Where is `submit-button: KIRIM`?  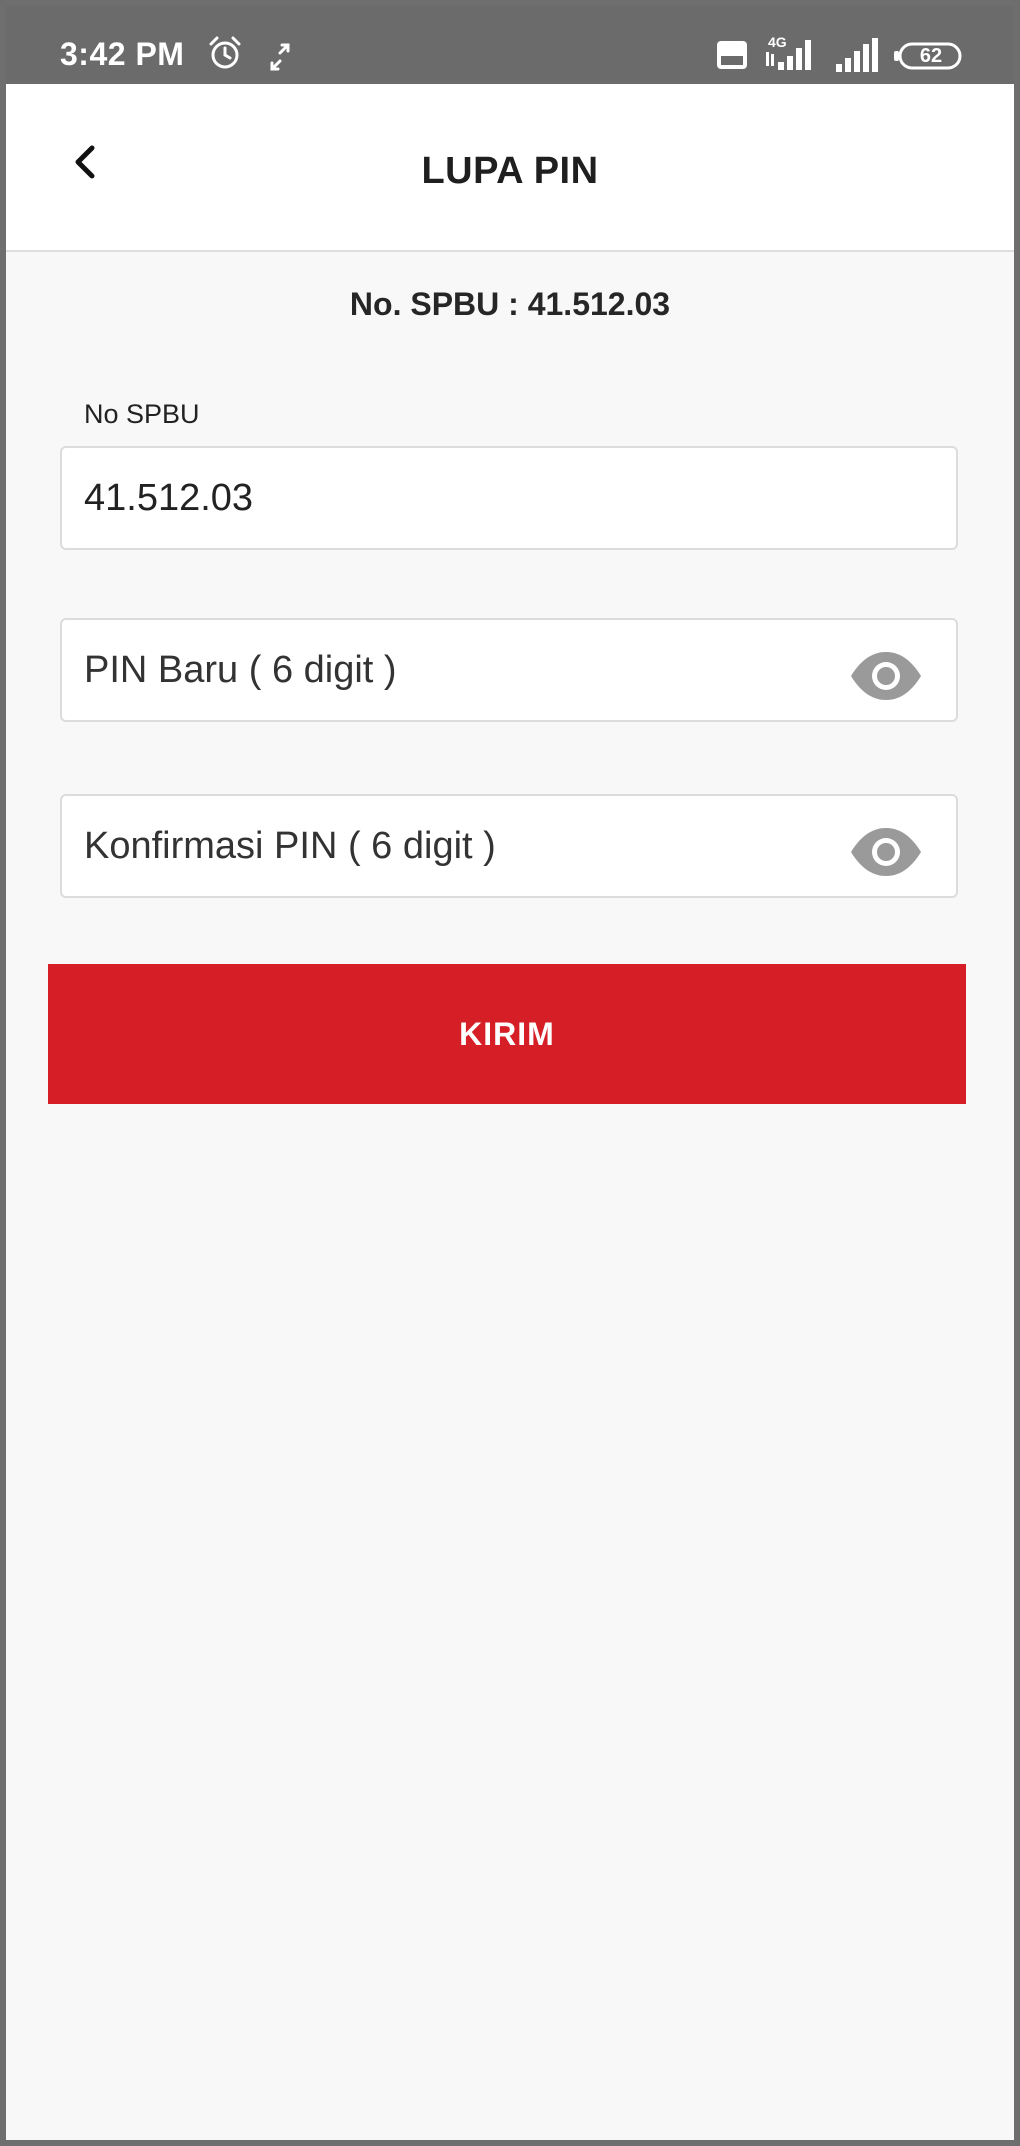 submit-button: KIRIM is located at coordinates (507, 1034).